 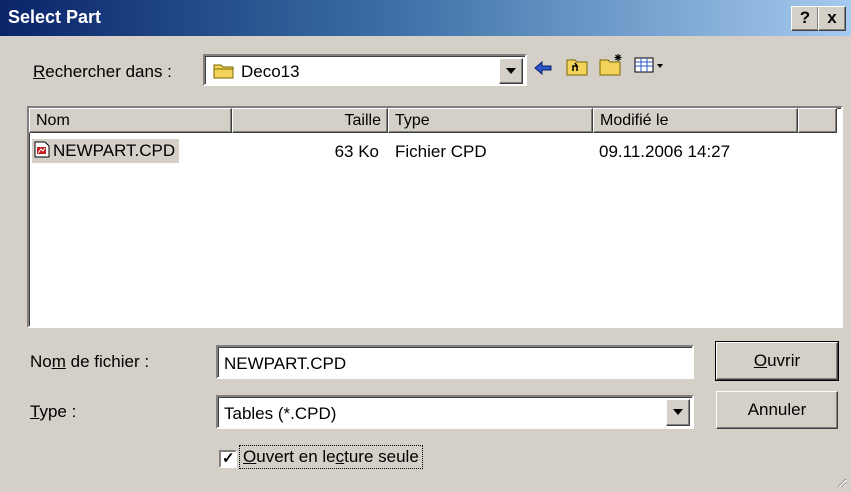 What do you see at coordinates (356, 151) in the screenshot?
I see `file-size-cell: 63 Ko` at bounding box center [356, 151].